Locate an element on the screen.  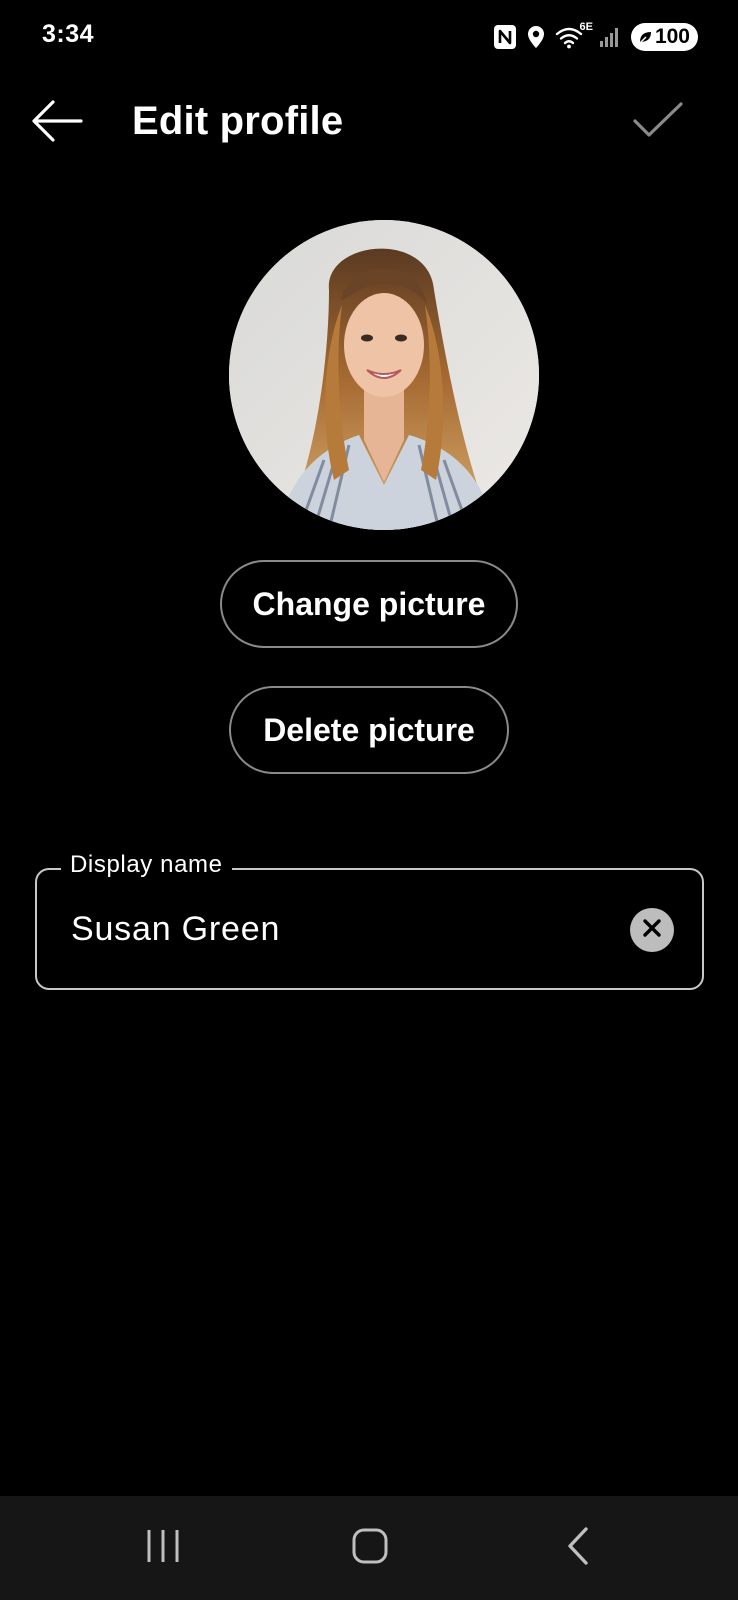
avatar is located at coordinates (384, 375).